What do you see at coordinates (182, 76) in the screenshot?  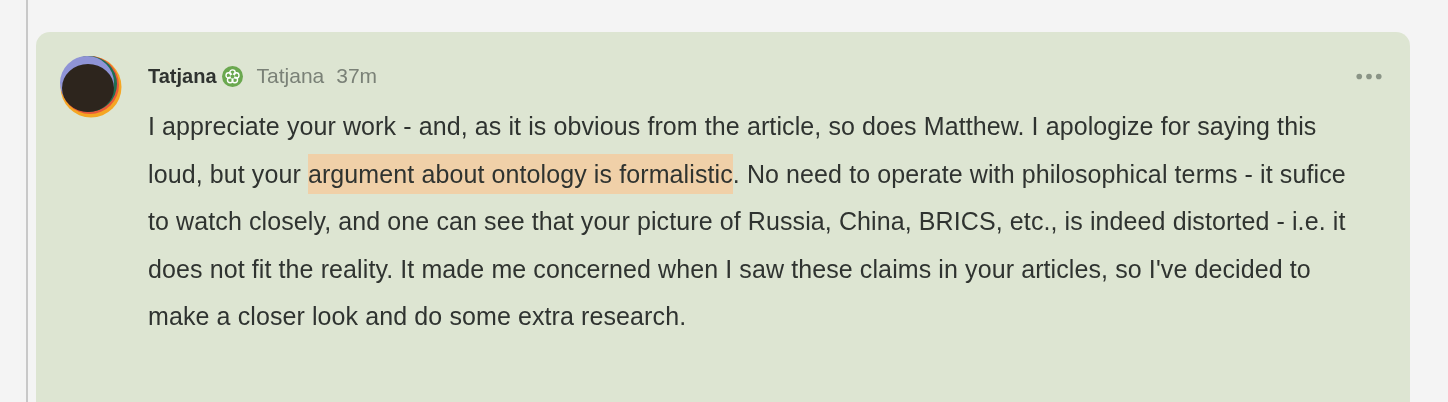 I see `author-name: Tatjana` at bounding box center [182, 76].